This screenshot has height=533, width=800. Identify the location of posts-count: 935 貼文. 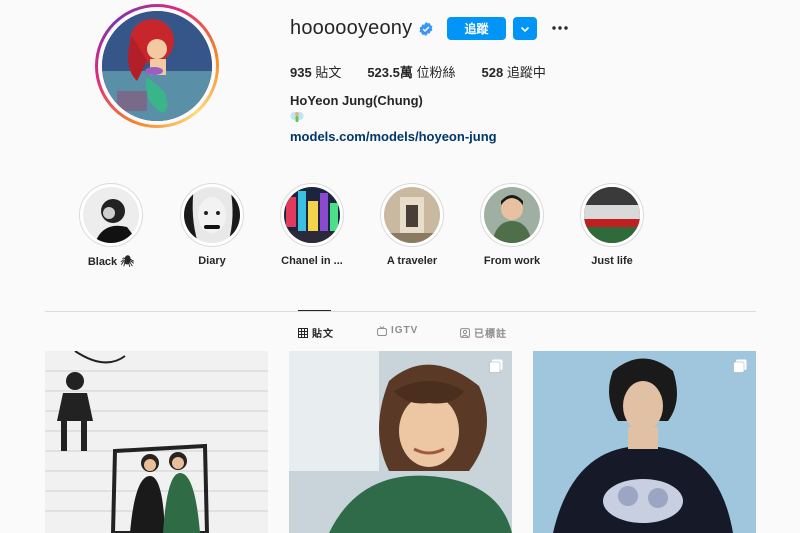
(316, 72).